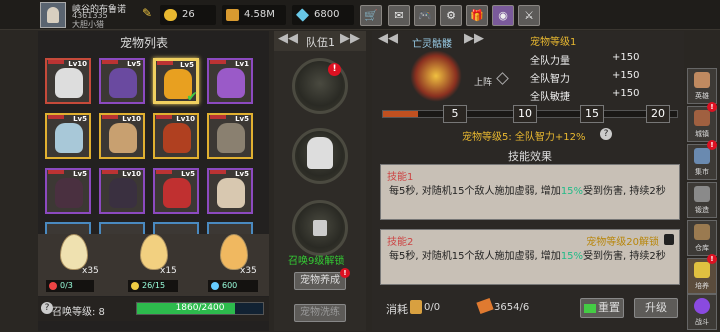 The height and width of the screenshot is (332, 720). I want to click on egg-rare, so click(154, 252).